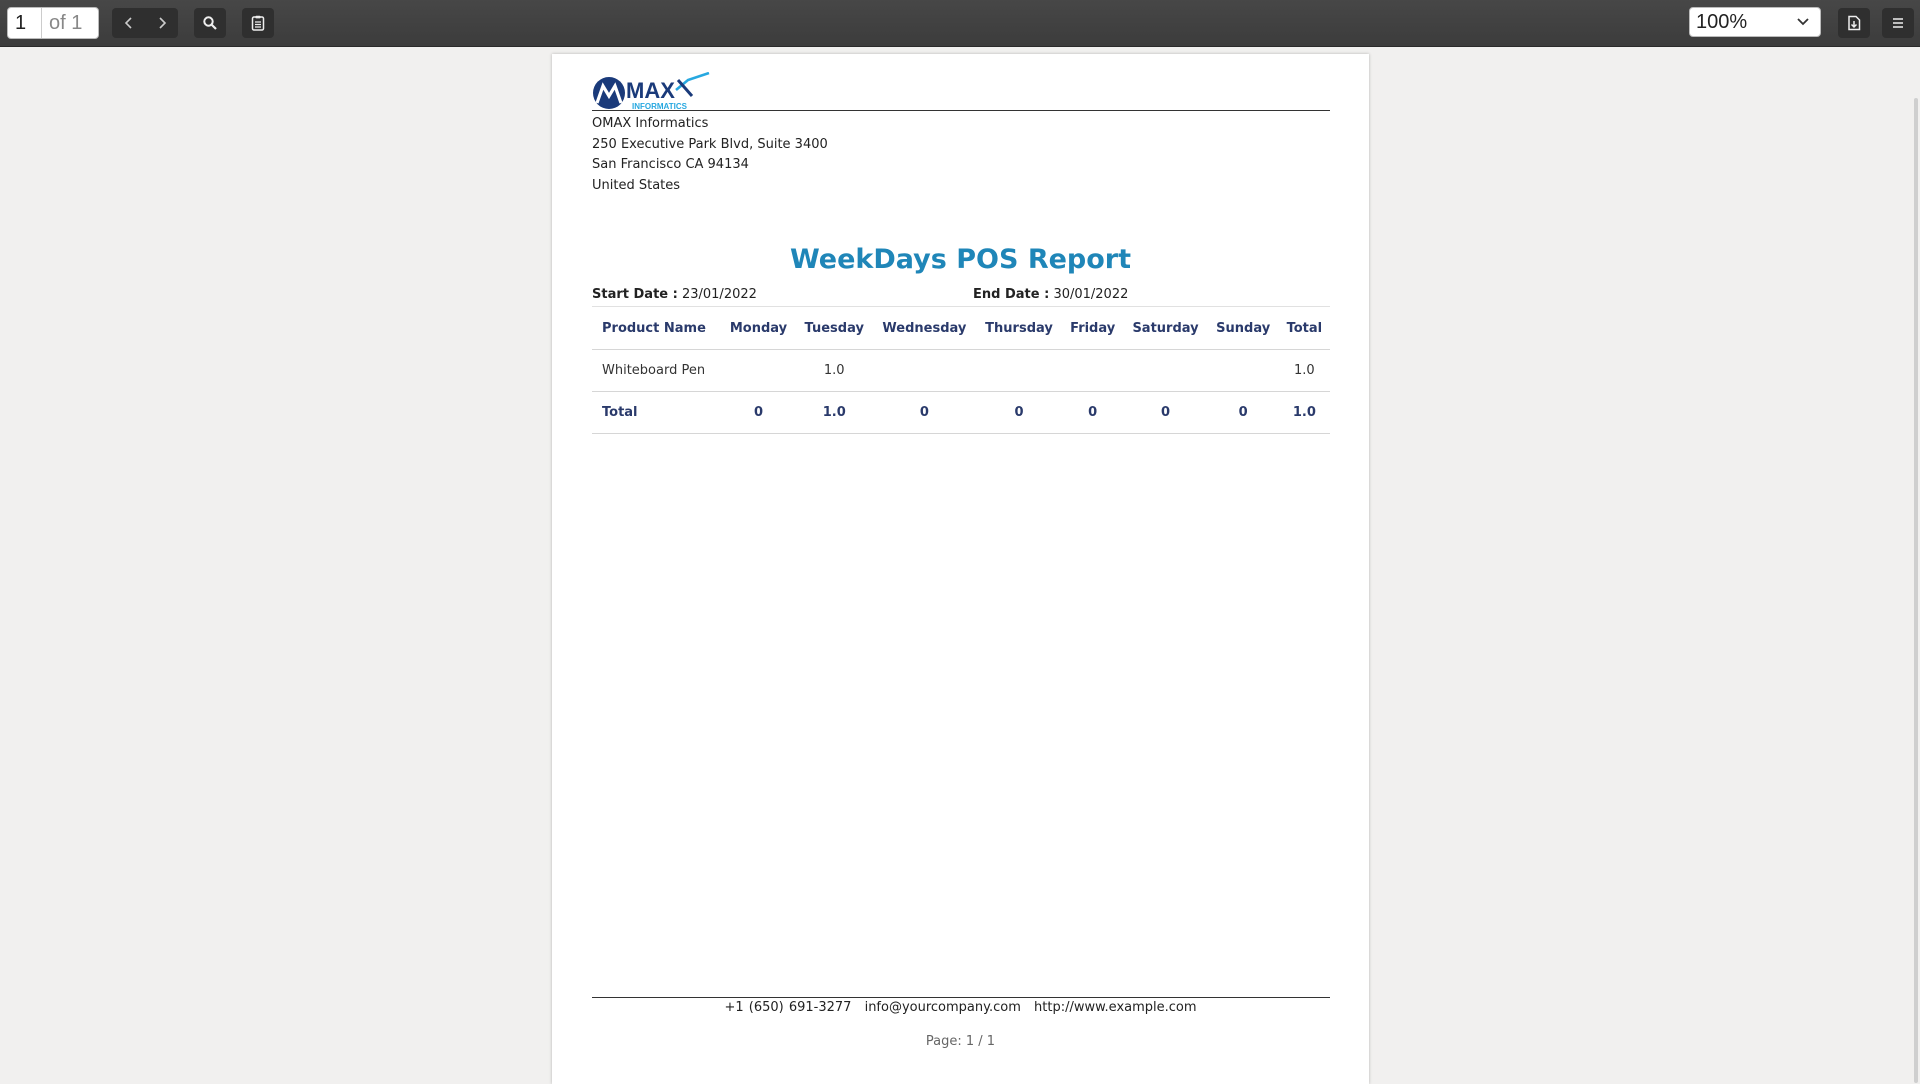  I want to click on zoom-value: 100%, so click(1722, 21).